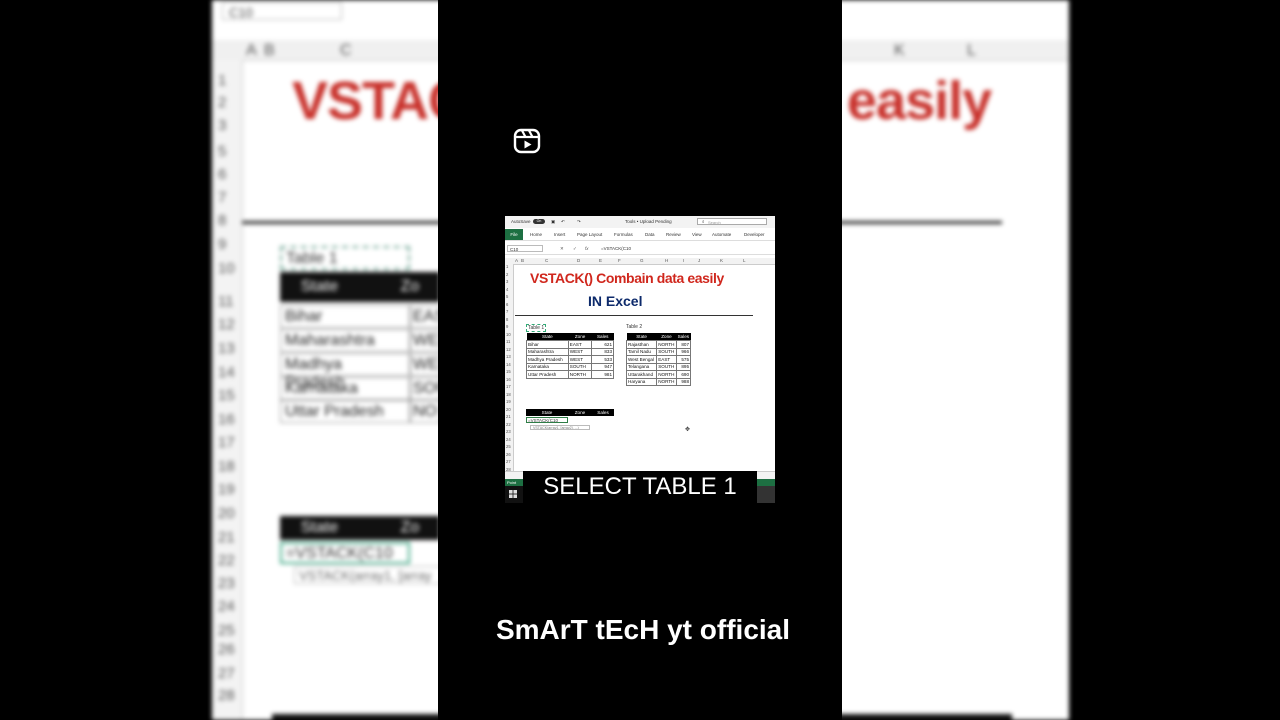 The image size is (1280, 720). Describe the element at coordinates (547, 337) in the screenshot. I see `table1-header: State` at that location.